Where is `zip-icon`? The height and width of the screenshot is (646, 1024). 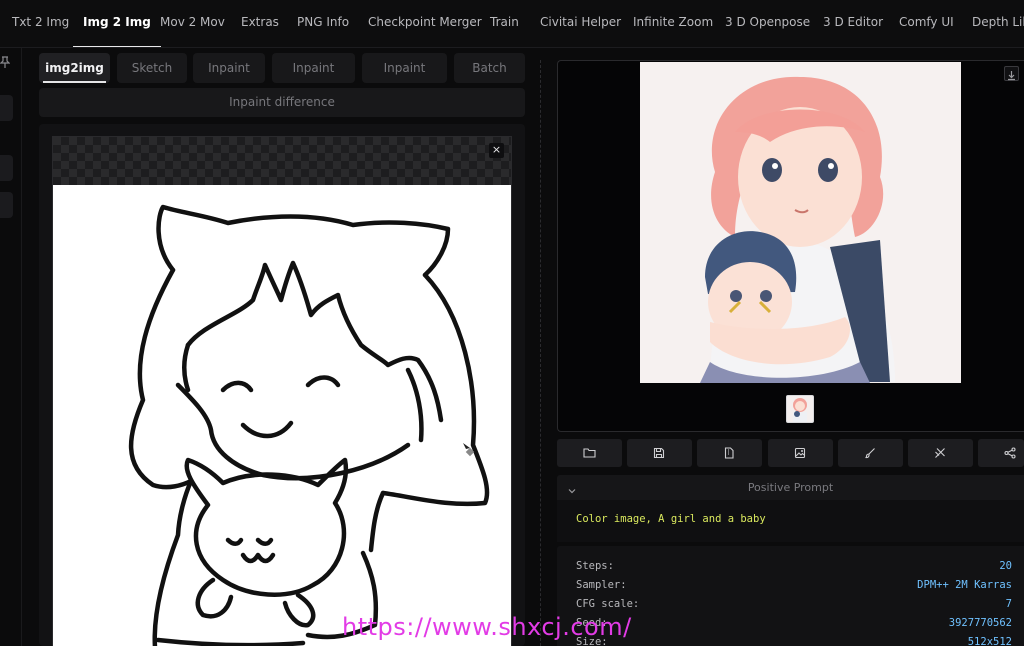 zip-icon is located at coordinates (729, 453).